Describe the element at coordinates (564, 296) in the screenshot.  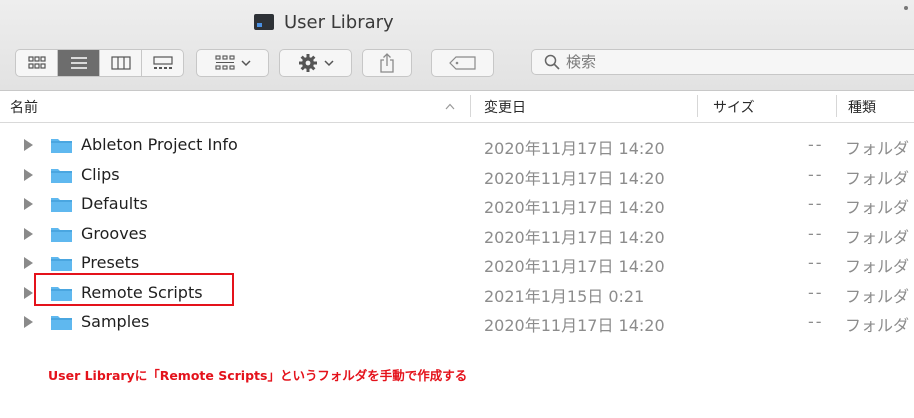
I see `file-date: 2021年1月15日 0:21` at that location.